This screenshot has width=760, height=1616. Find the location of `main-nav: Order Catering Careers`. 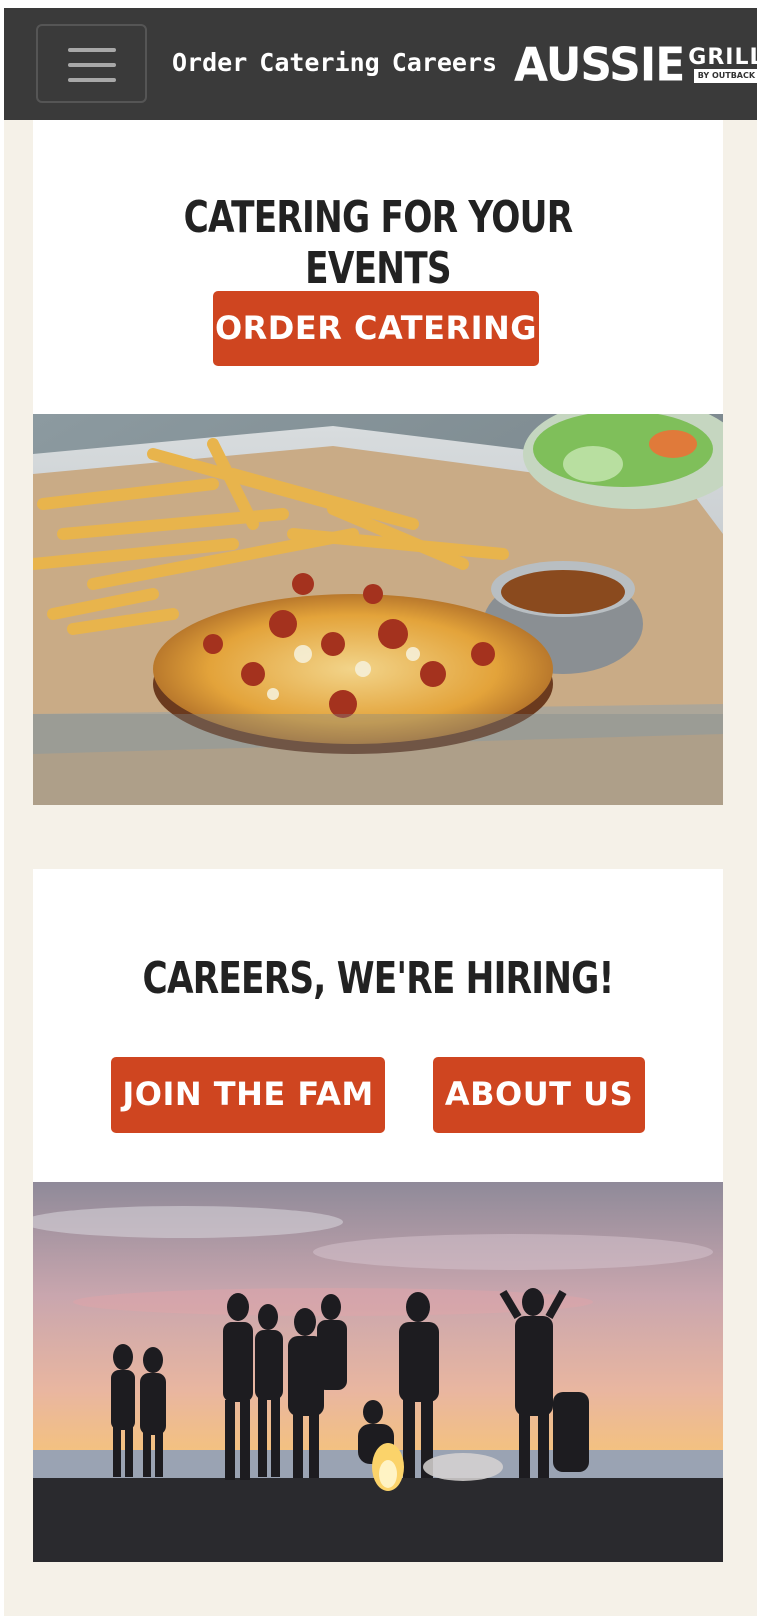

main-nav: Order Catering Careers is located at coordinates (340, 62).